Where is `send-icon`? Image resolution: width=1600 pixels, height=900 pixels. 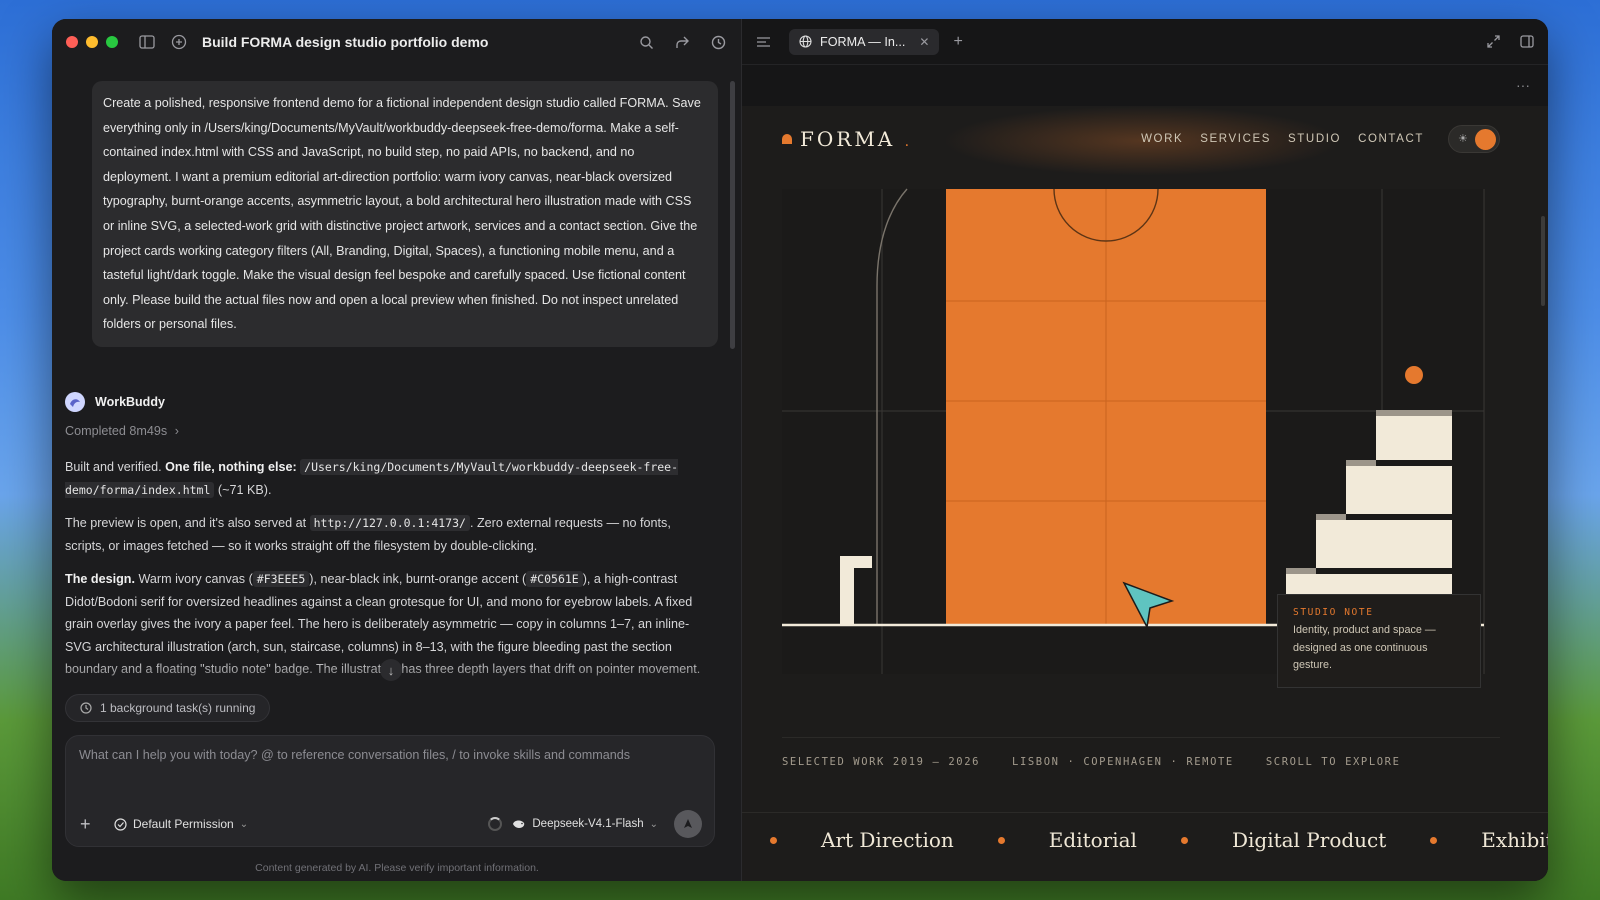 send-icon is located at coordinates (688, 823).